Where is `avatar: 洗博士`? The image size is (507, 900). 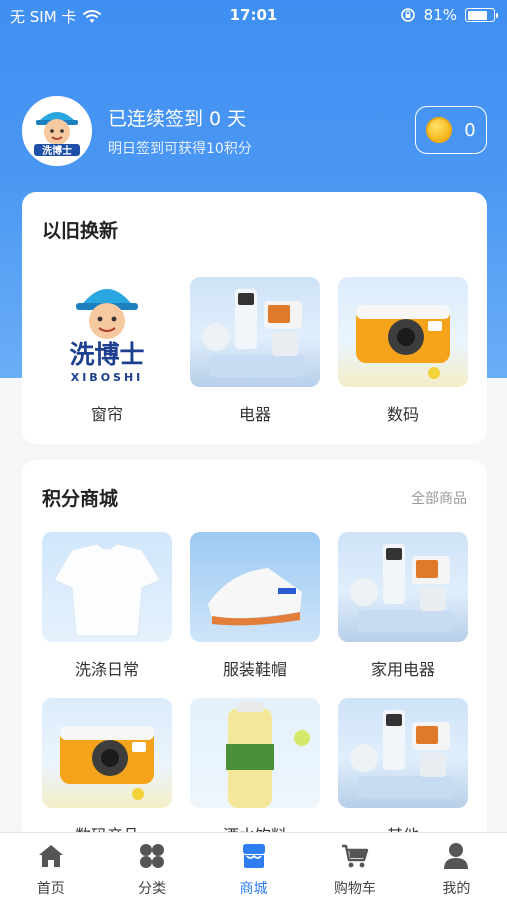
avatar: 洗博士 is located at coordinates (57, 131).